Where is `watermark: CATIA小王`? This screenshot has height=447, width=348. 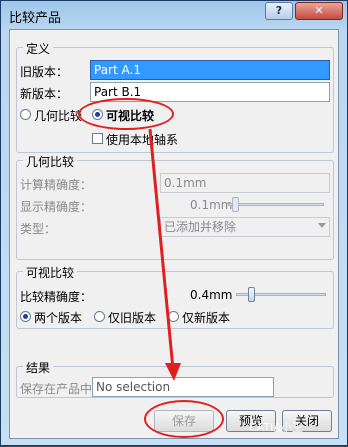
watermark: CATIA小王 is located at coordinates (276, 427).